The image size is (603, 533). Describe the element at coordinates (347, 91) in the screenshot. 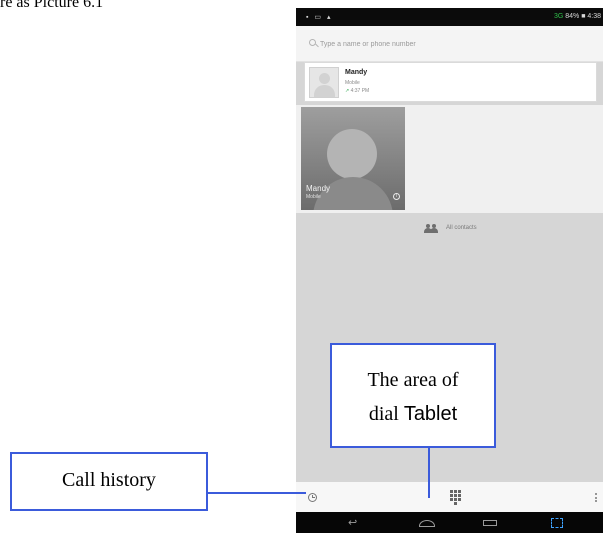

I see `outgoing-call-icon: ↗` at that location.